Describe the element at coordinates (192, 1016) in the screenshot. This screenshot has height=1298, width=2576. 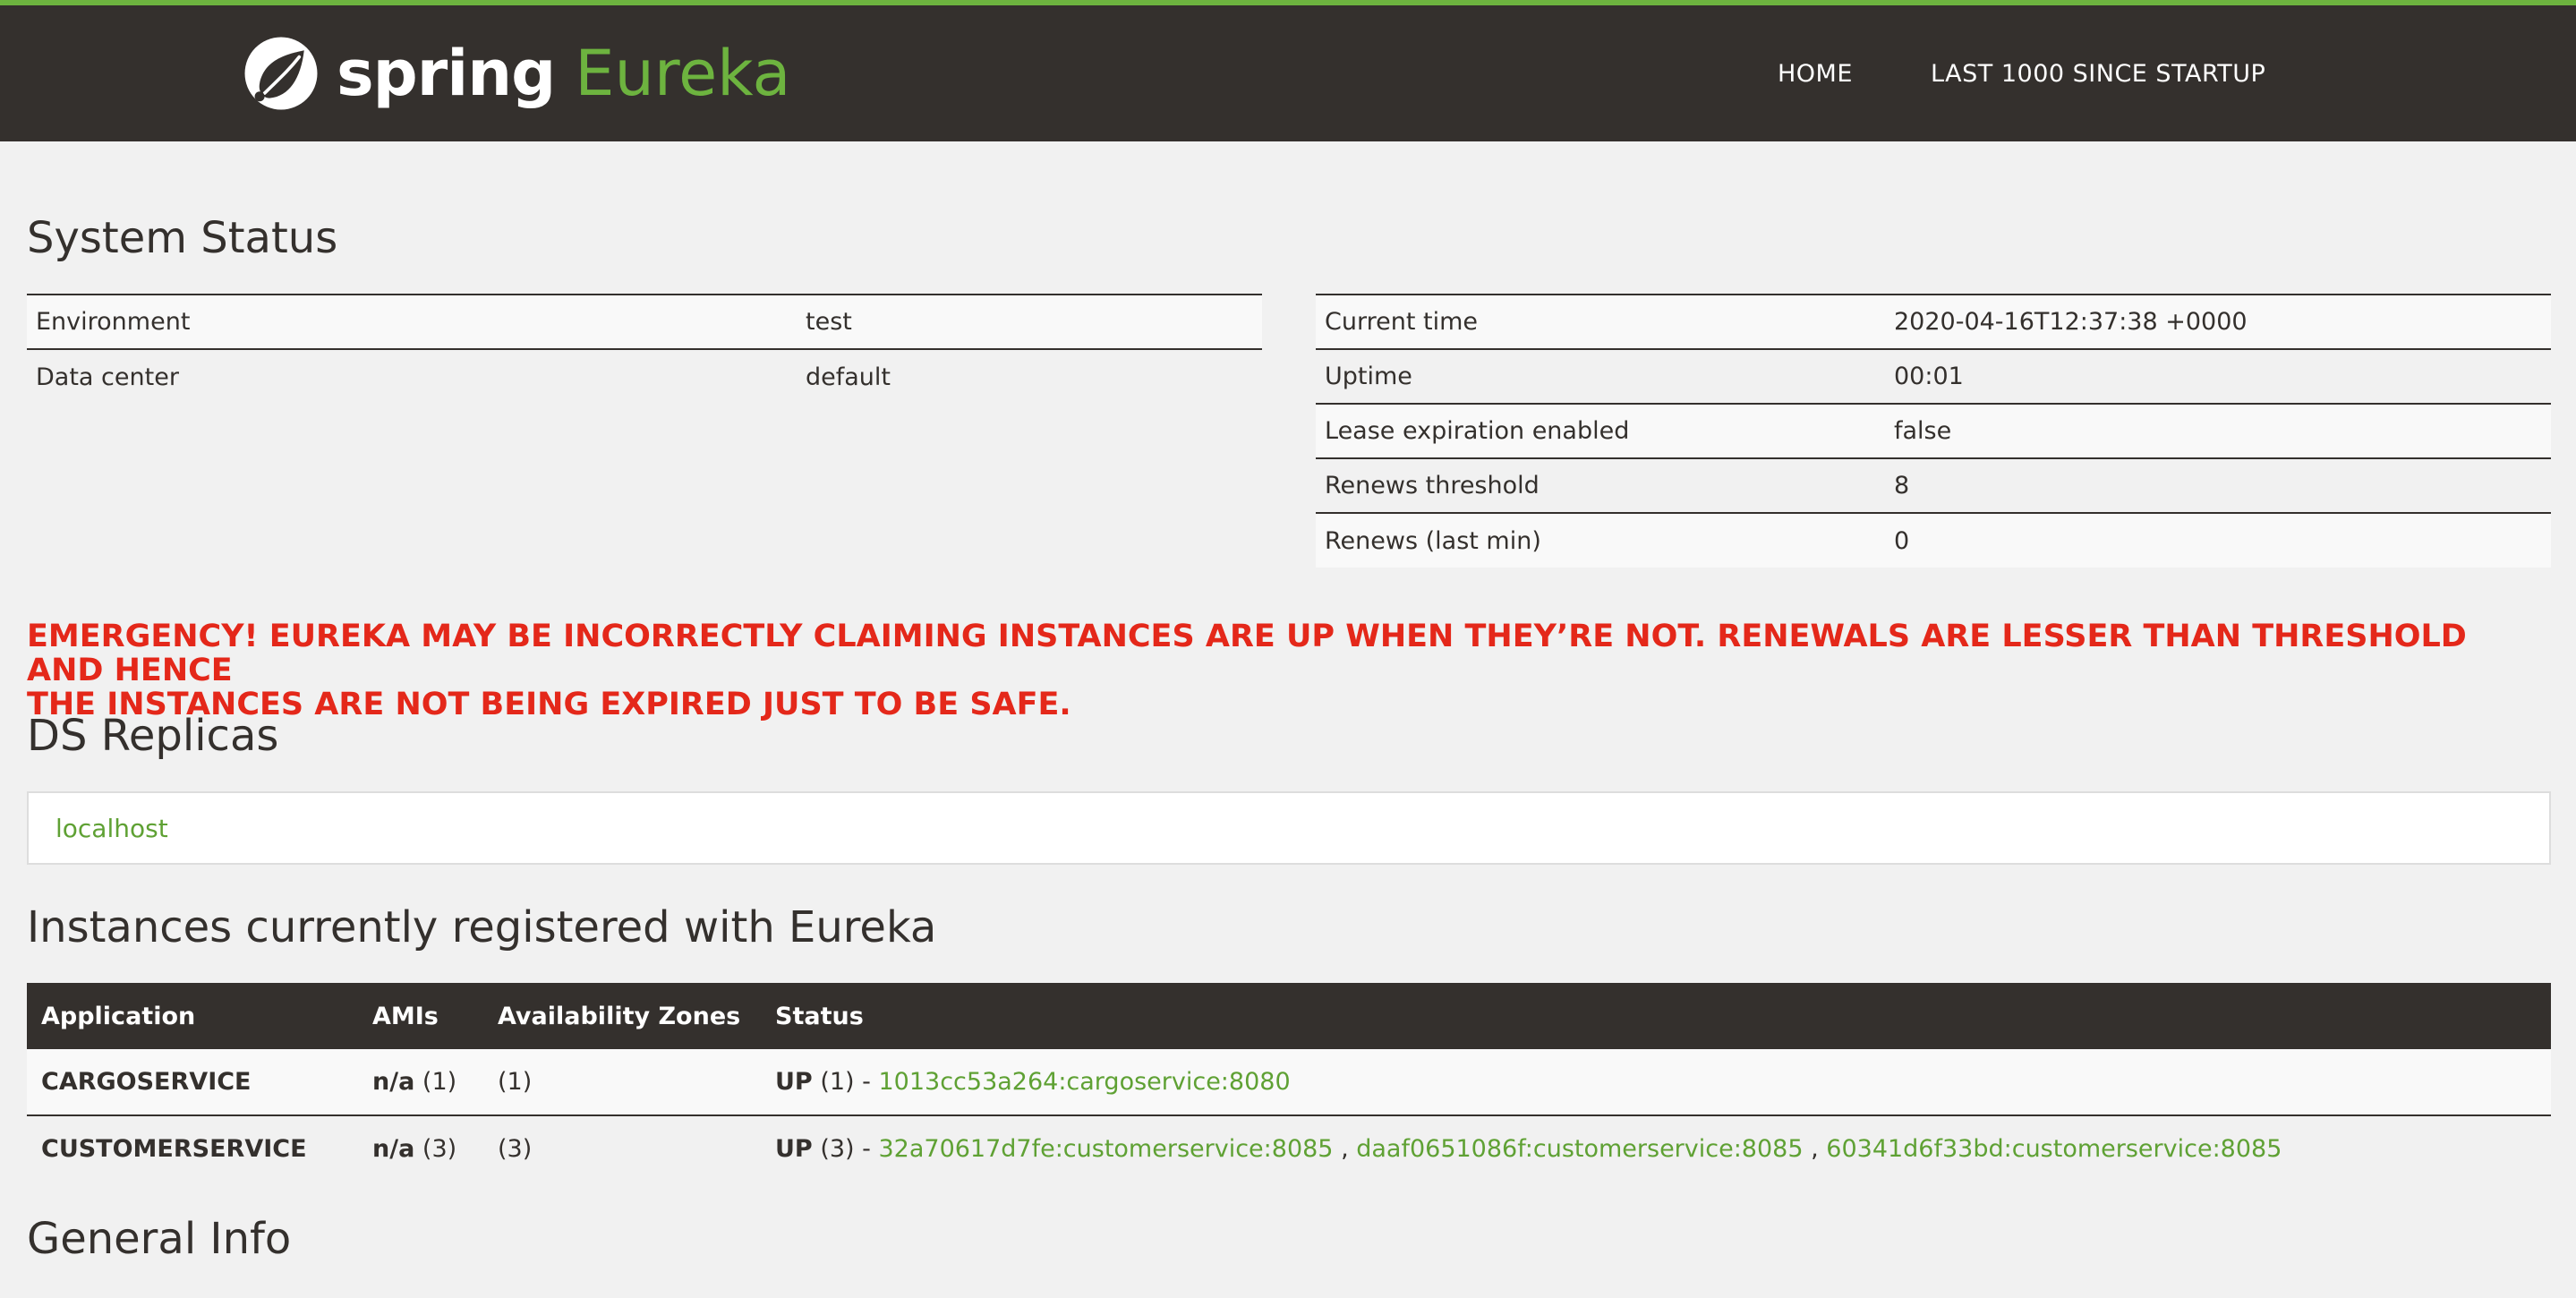
I see `column-header-application: Application` at that location.